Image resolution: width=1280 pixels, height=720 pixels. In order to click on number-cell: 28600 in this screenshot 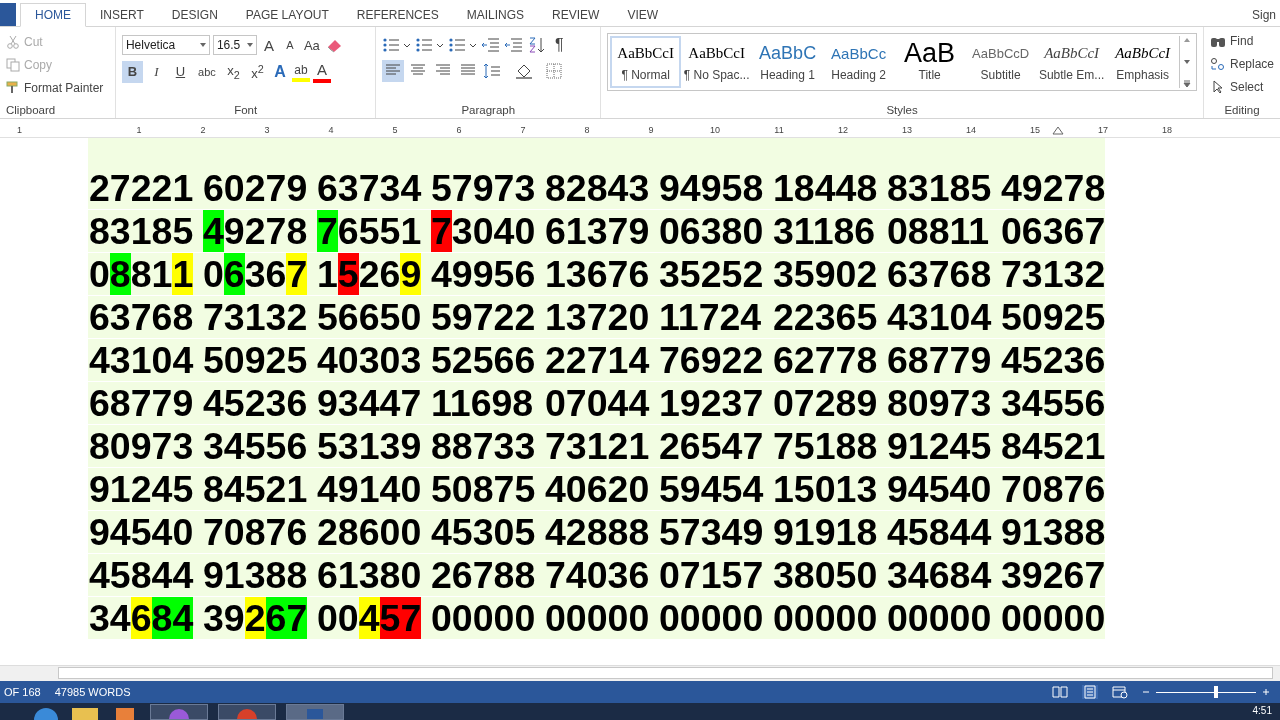, I will do `click(369, 532)`.